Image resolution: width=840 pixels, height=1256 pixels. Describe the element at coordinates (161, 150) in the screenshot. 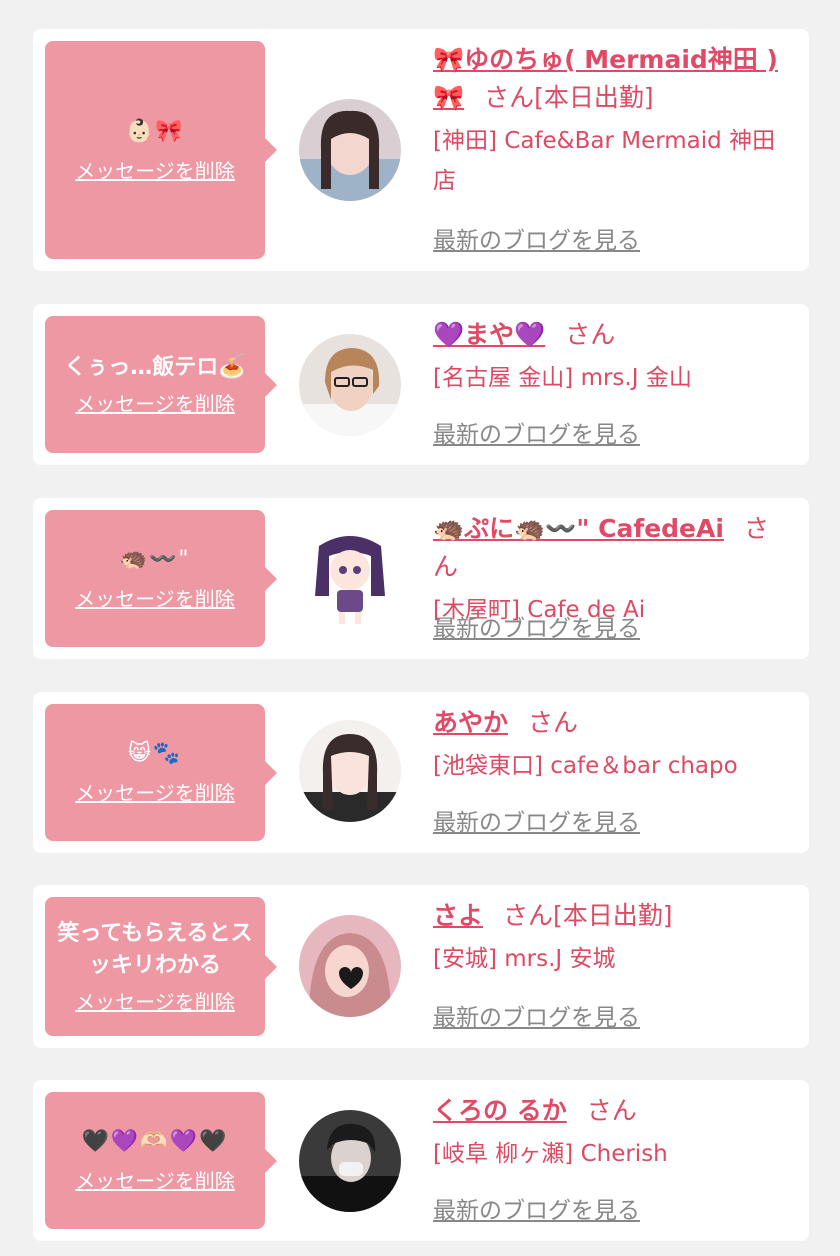

I see `message-bubble: 👶🏻🎀 メッセージを削除` at that location.